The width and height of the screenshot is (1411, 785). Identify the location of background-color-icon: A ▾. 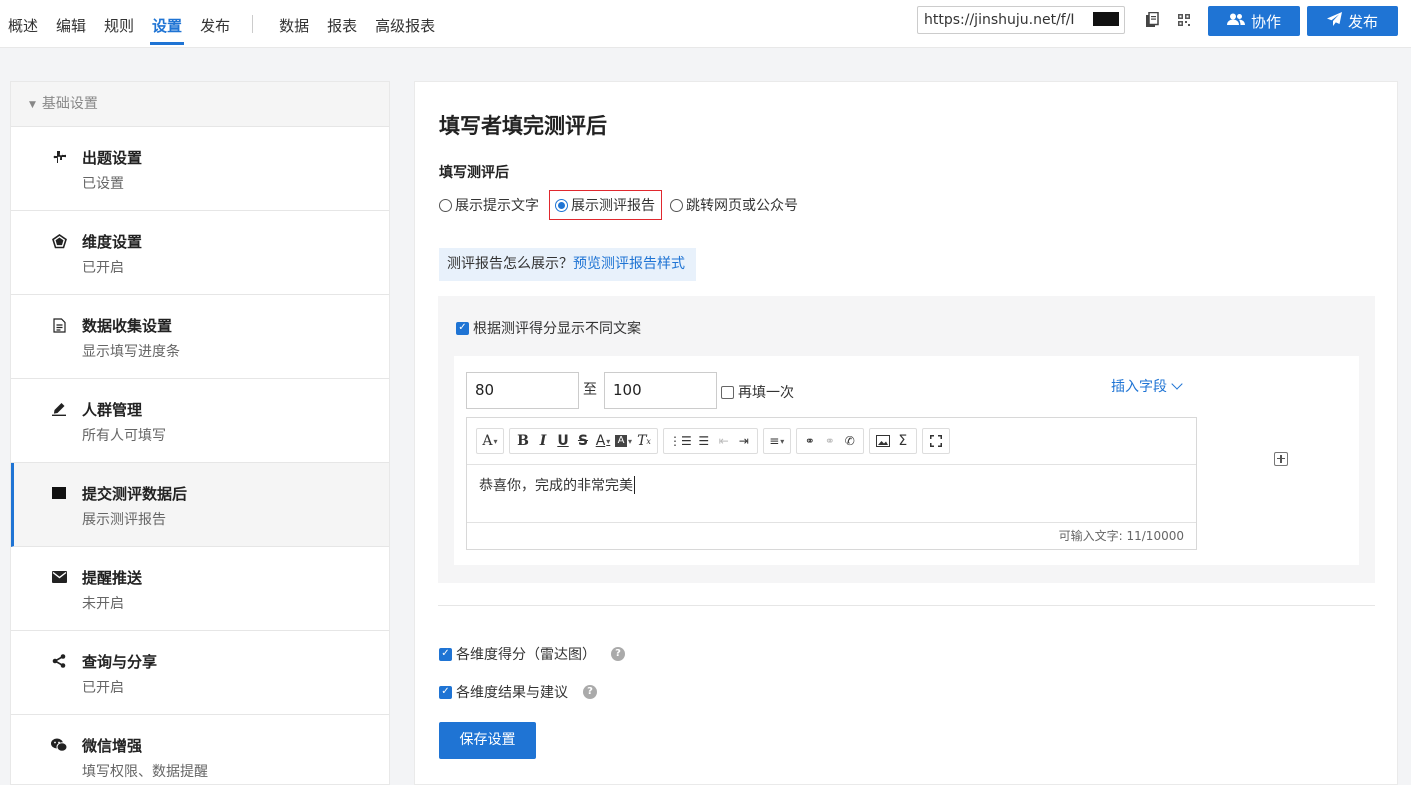
(623, 441).